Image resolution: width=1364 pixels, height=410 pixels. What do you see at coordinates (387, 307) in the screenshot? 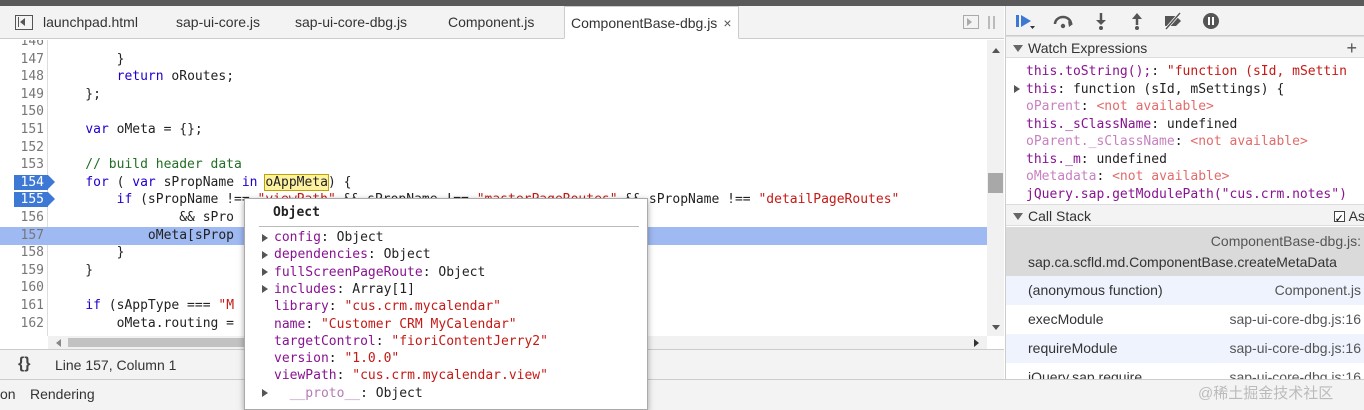
I see `object-property: library: "cus.crm.mycalendar"` at bounding box center [387, 307].